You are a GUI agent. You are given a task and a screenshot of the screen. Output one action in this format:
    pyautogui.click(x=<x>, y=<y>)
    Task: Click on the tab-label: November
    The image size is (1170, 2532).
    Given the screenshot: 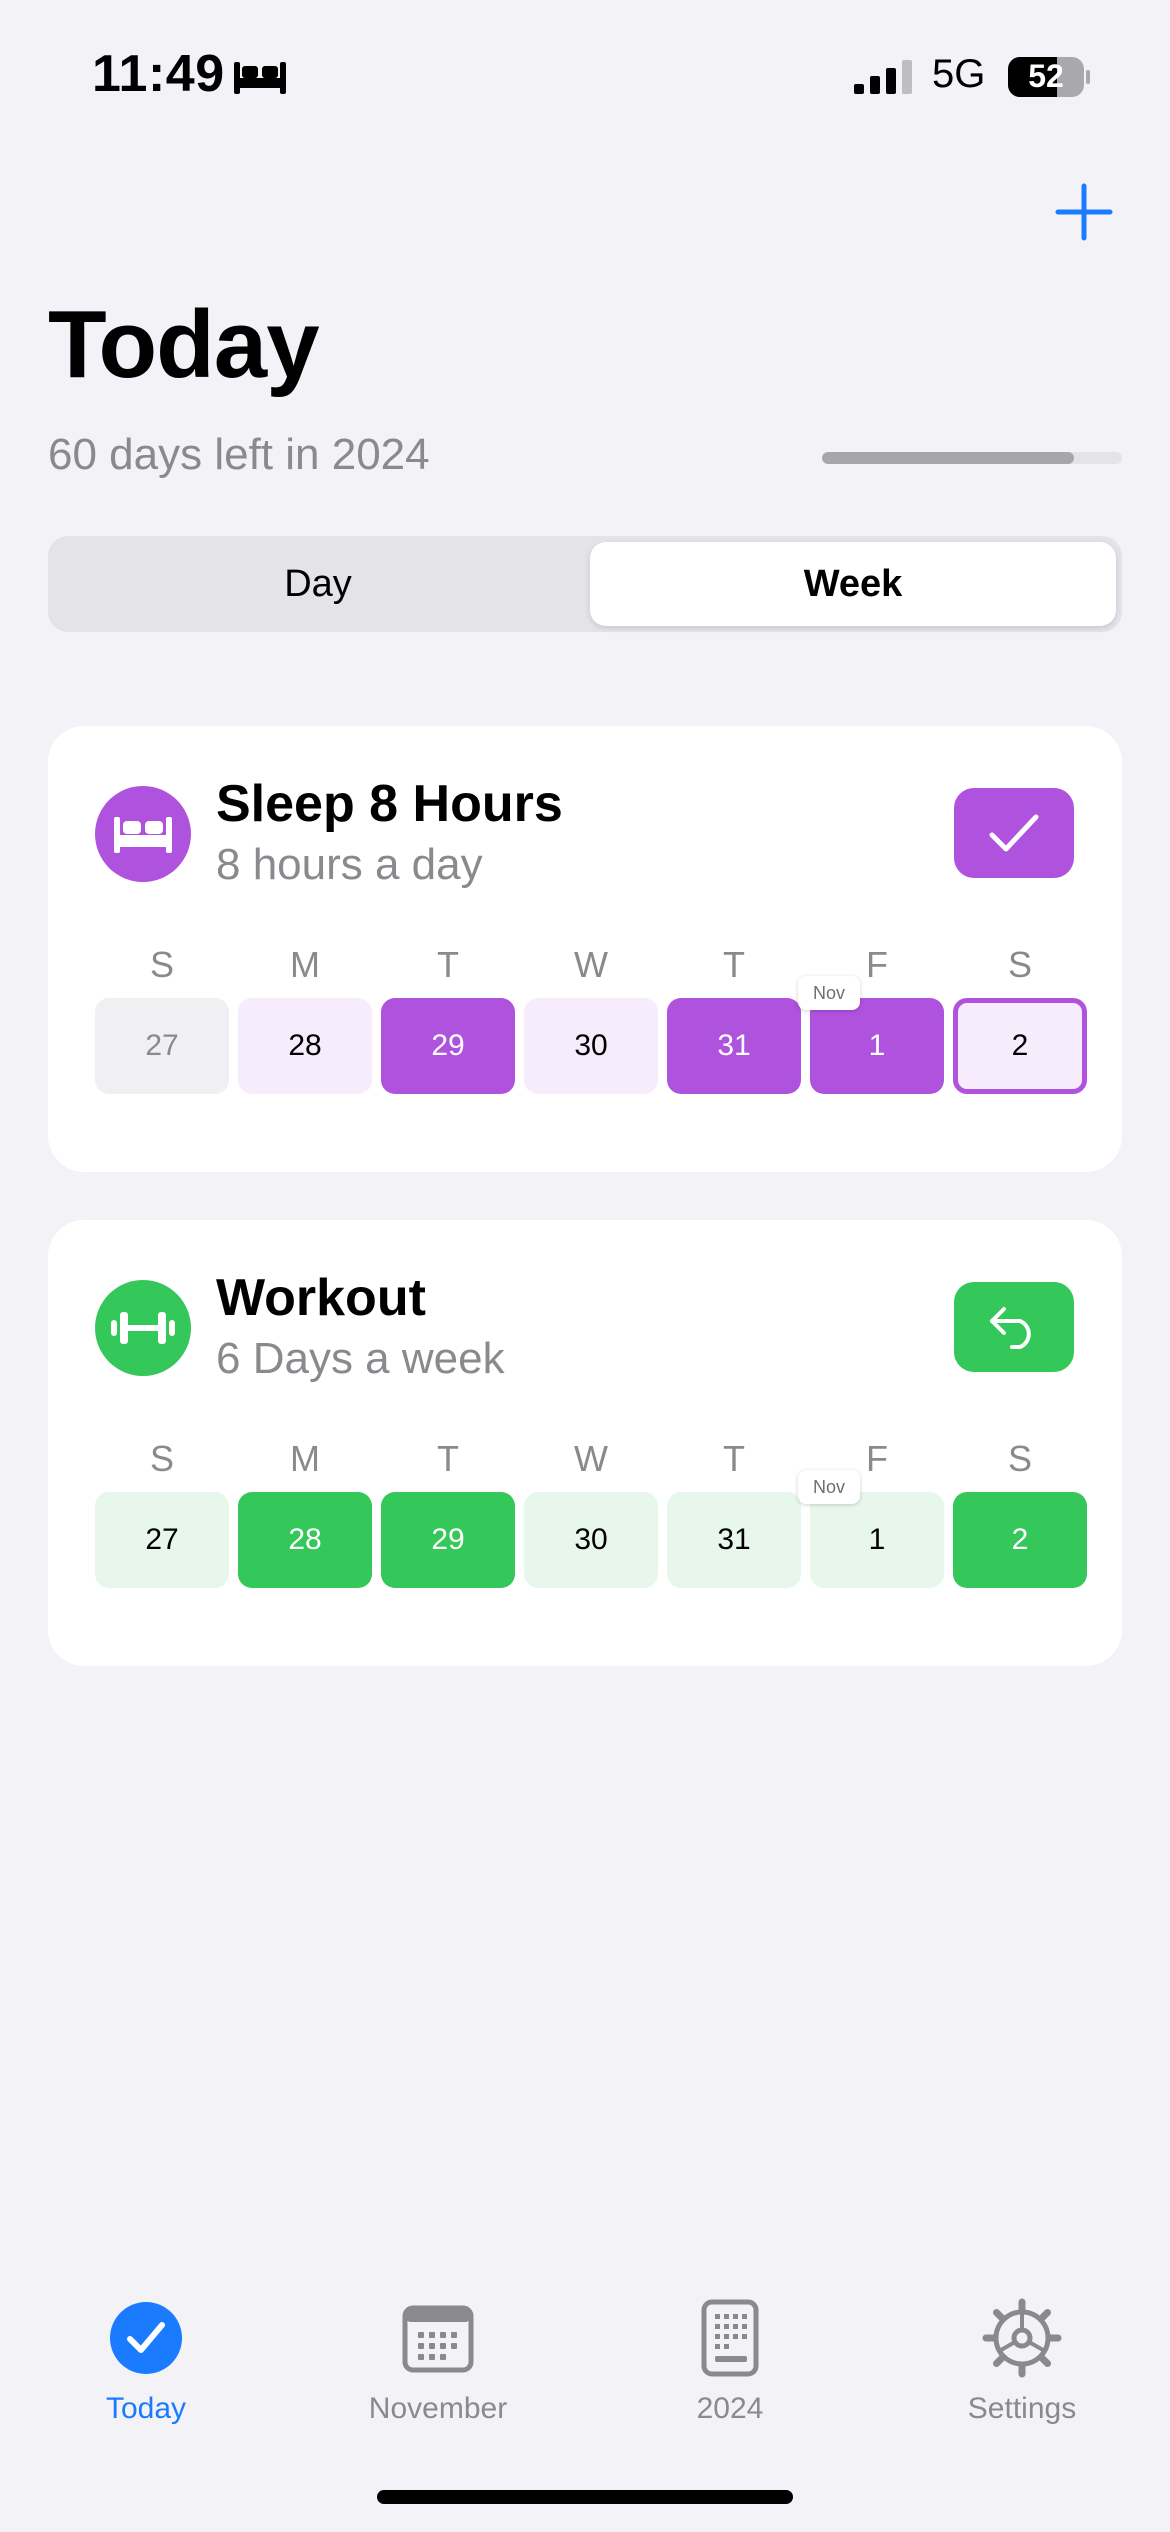 What is the action you would take?
    pyautogui.click(x=438, y=2408)
    